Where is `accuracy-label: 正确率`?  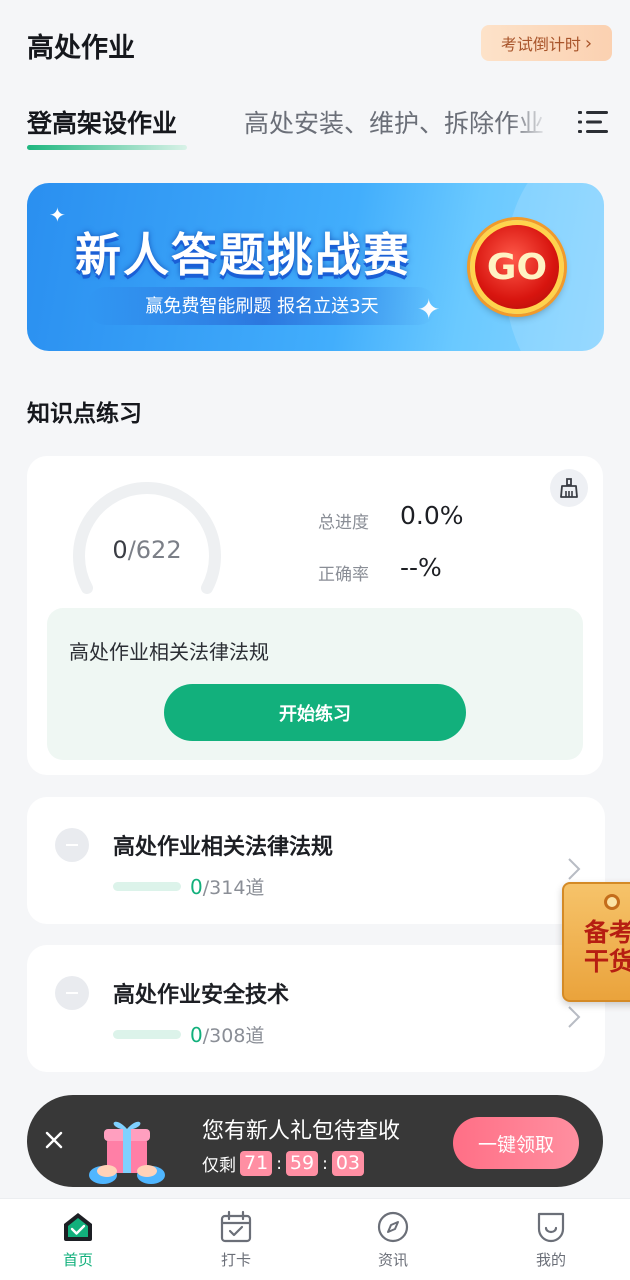
accuracy-label: 正确率 is located at coordinates (343, 575).